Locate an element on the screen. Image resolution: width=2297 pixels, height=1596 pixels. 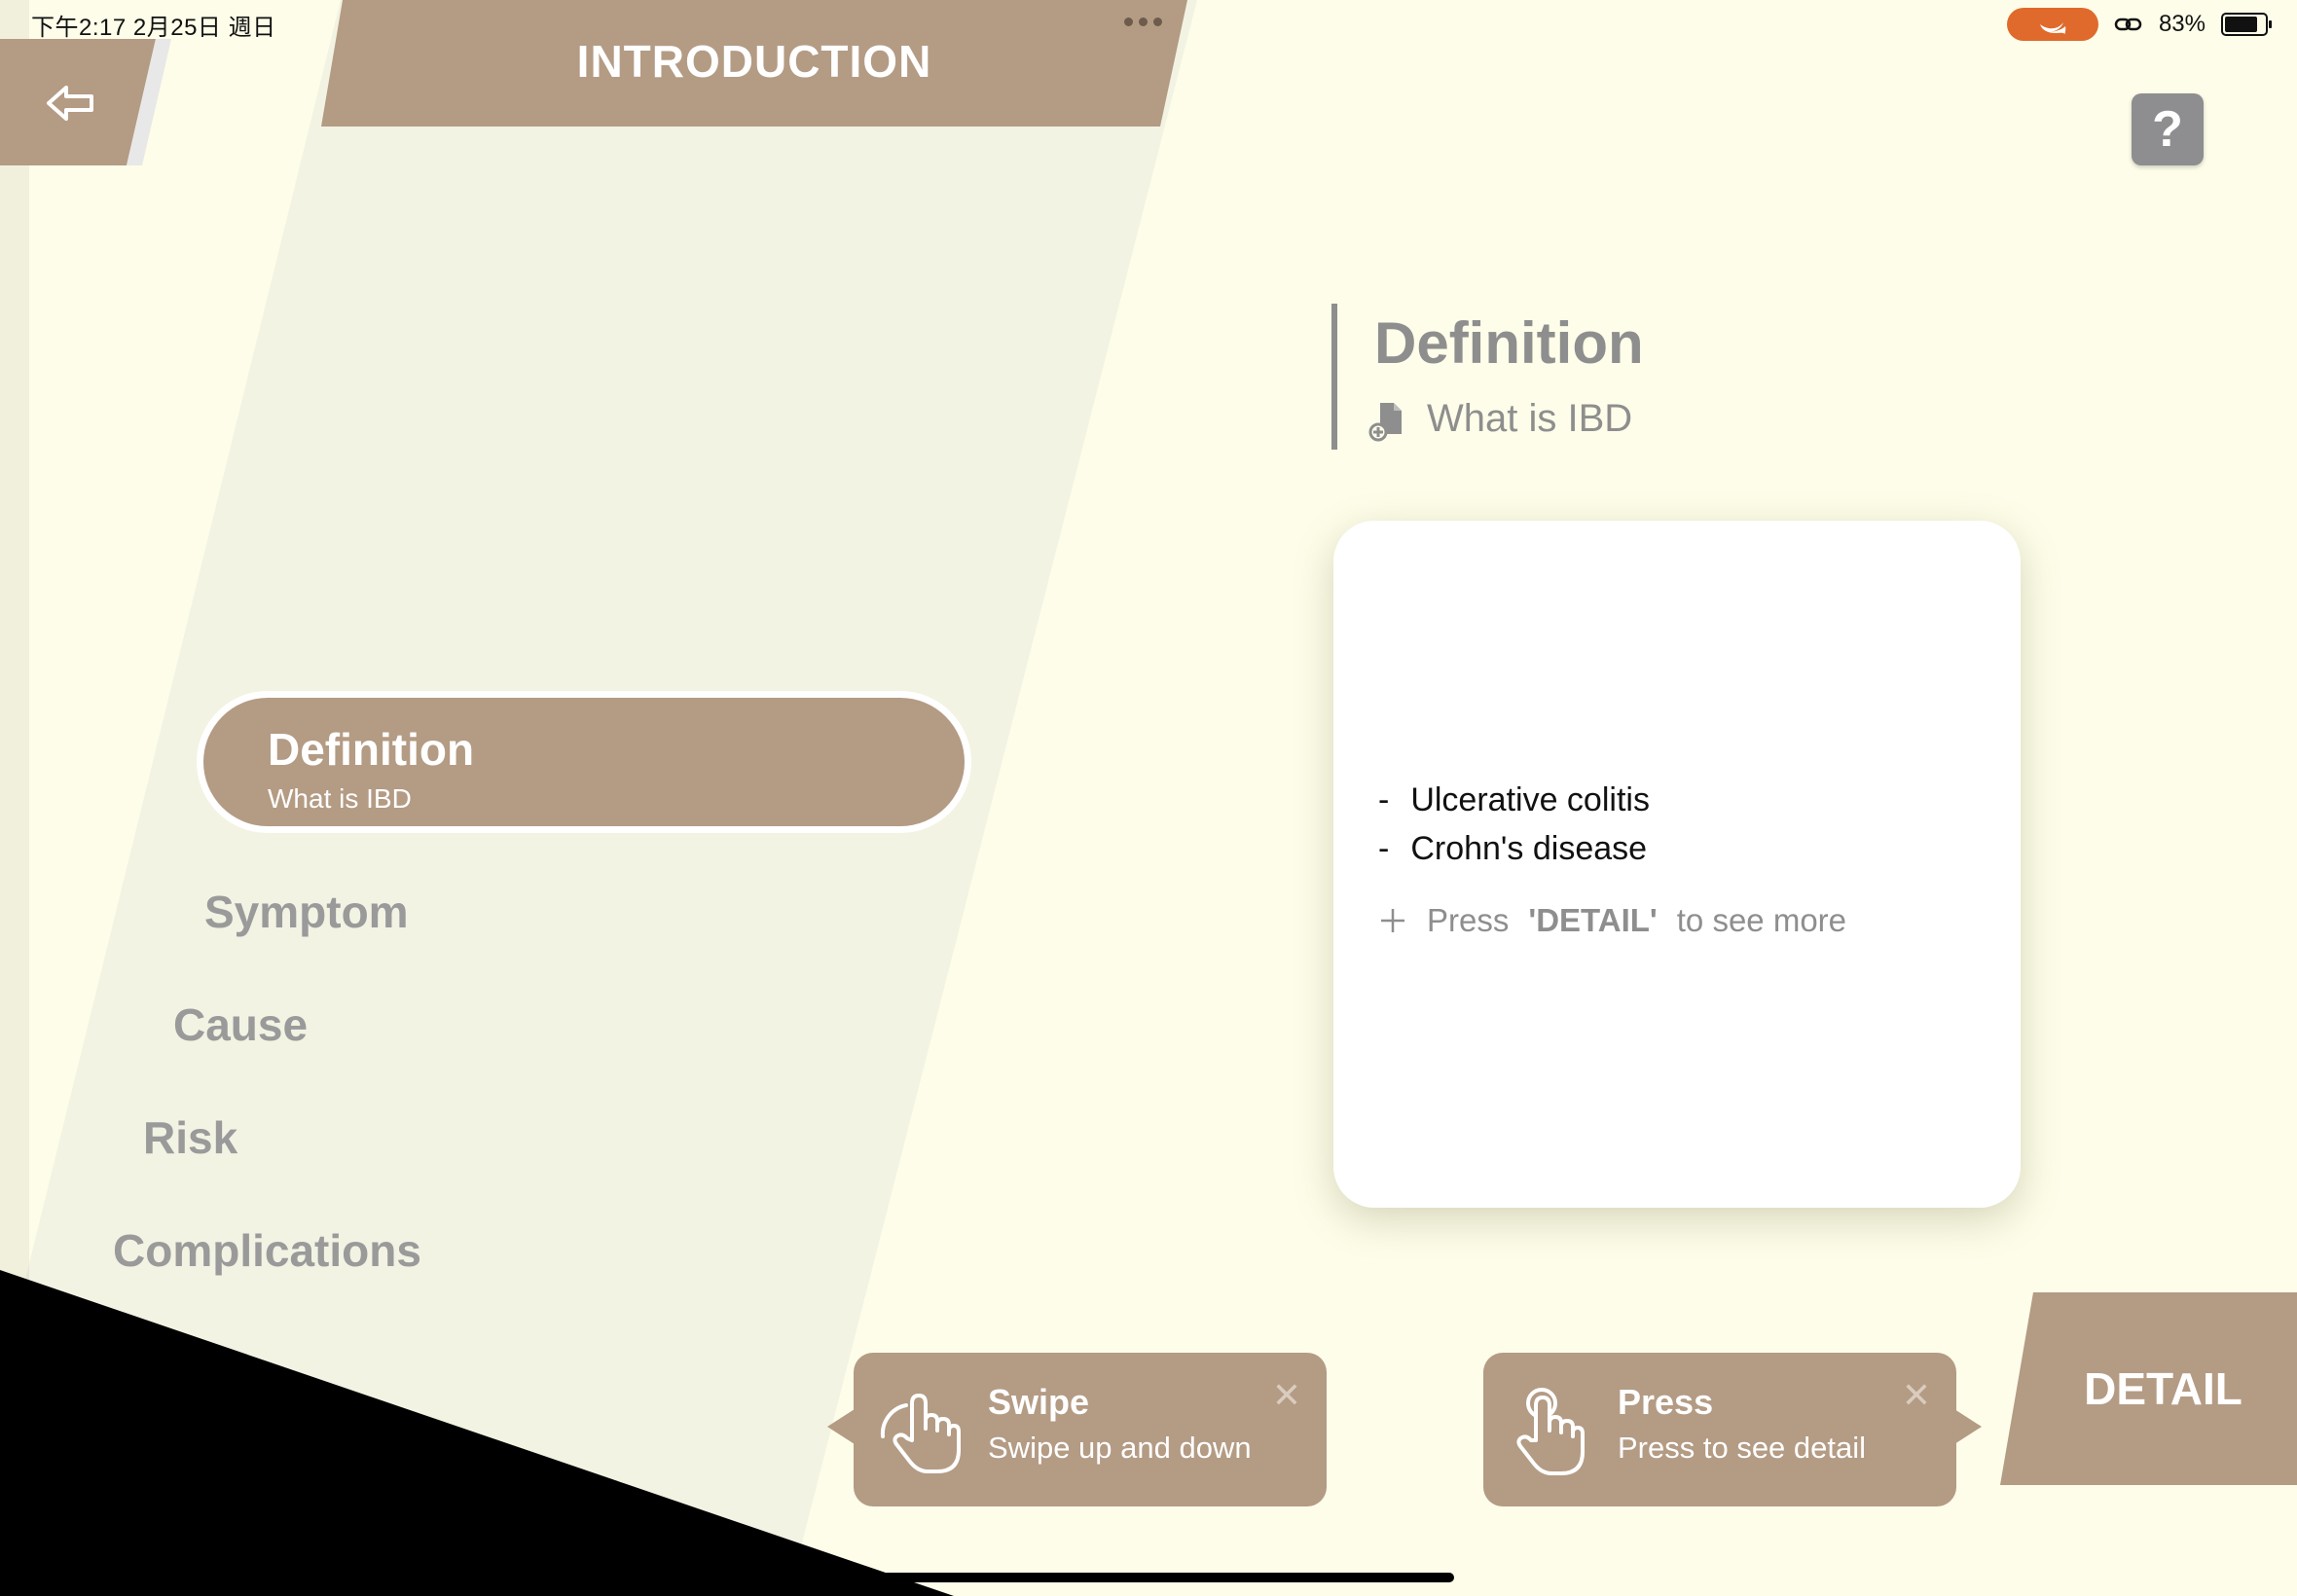
swipe-toast: Swipe Swipe up and down ✕ is located at coordinates (1090, 1430).